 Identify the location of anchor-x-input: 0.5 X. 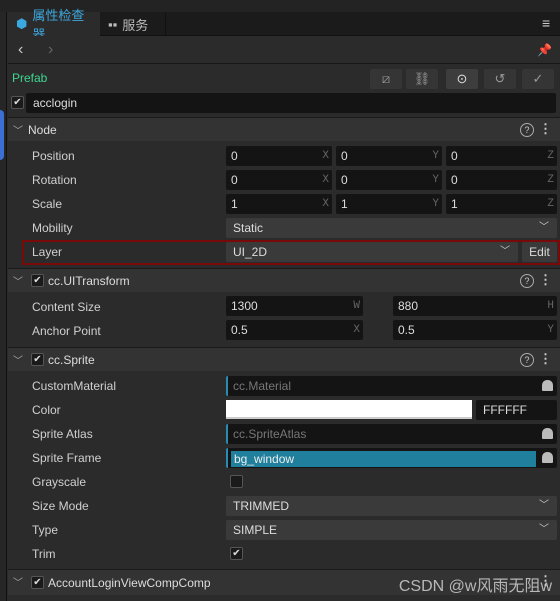
(294, 330).